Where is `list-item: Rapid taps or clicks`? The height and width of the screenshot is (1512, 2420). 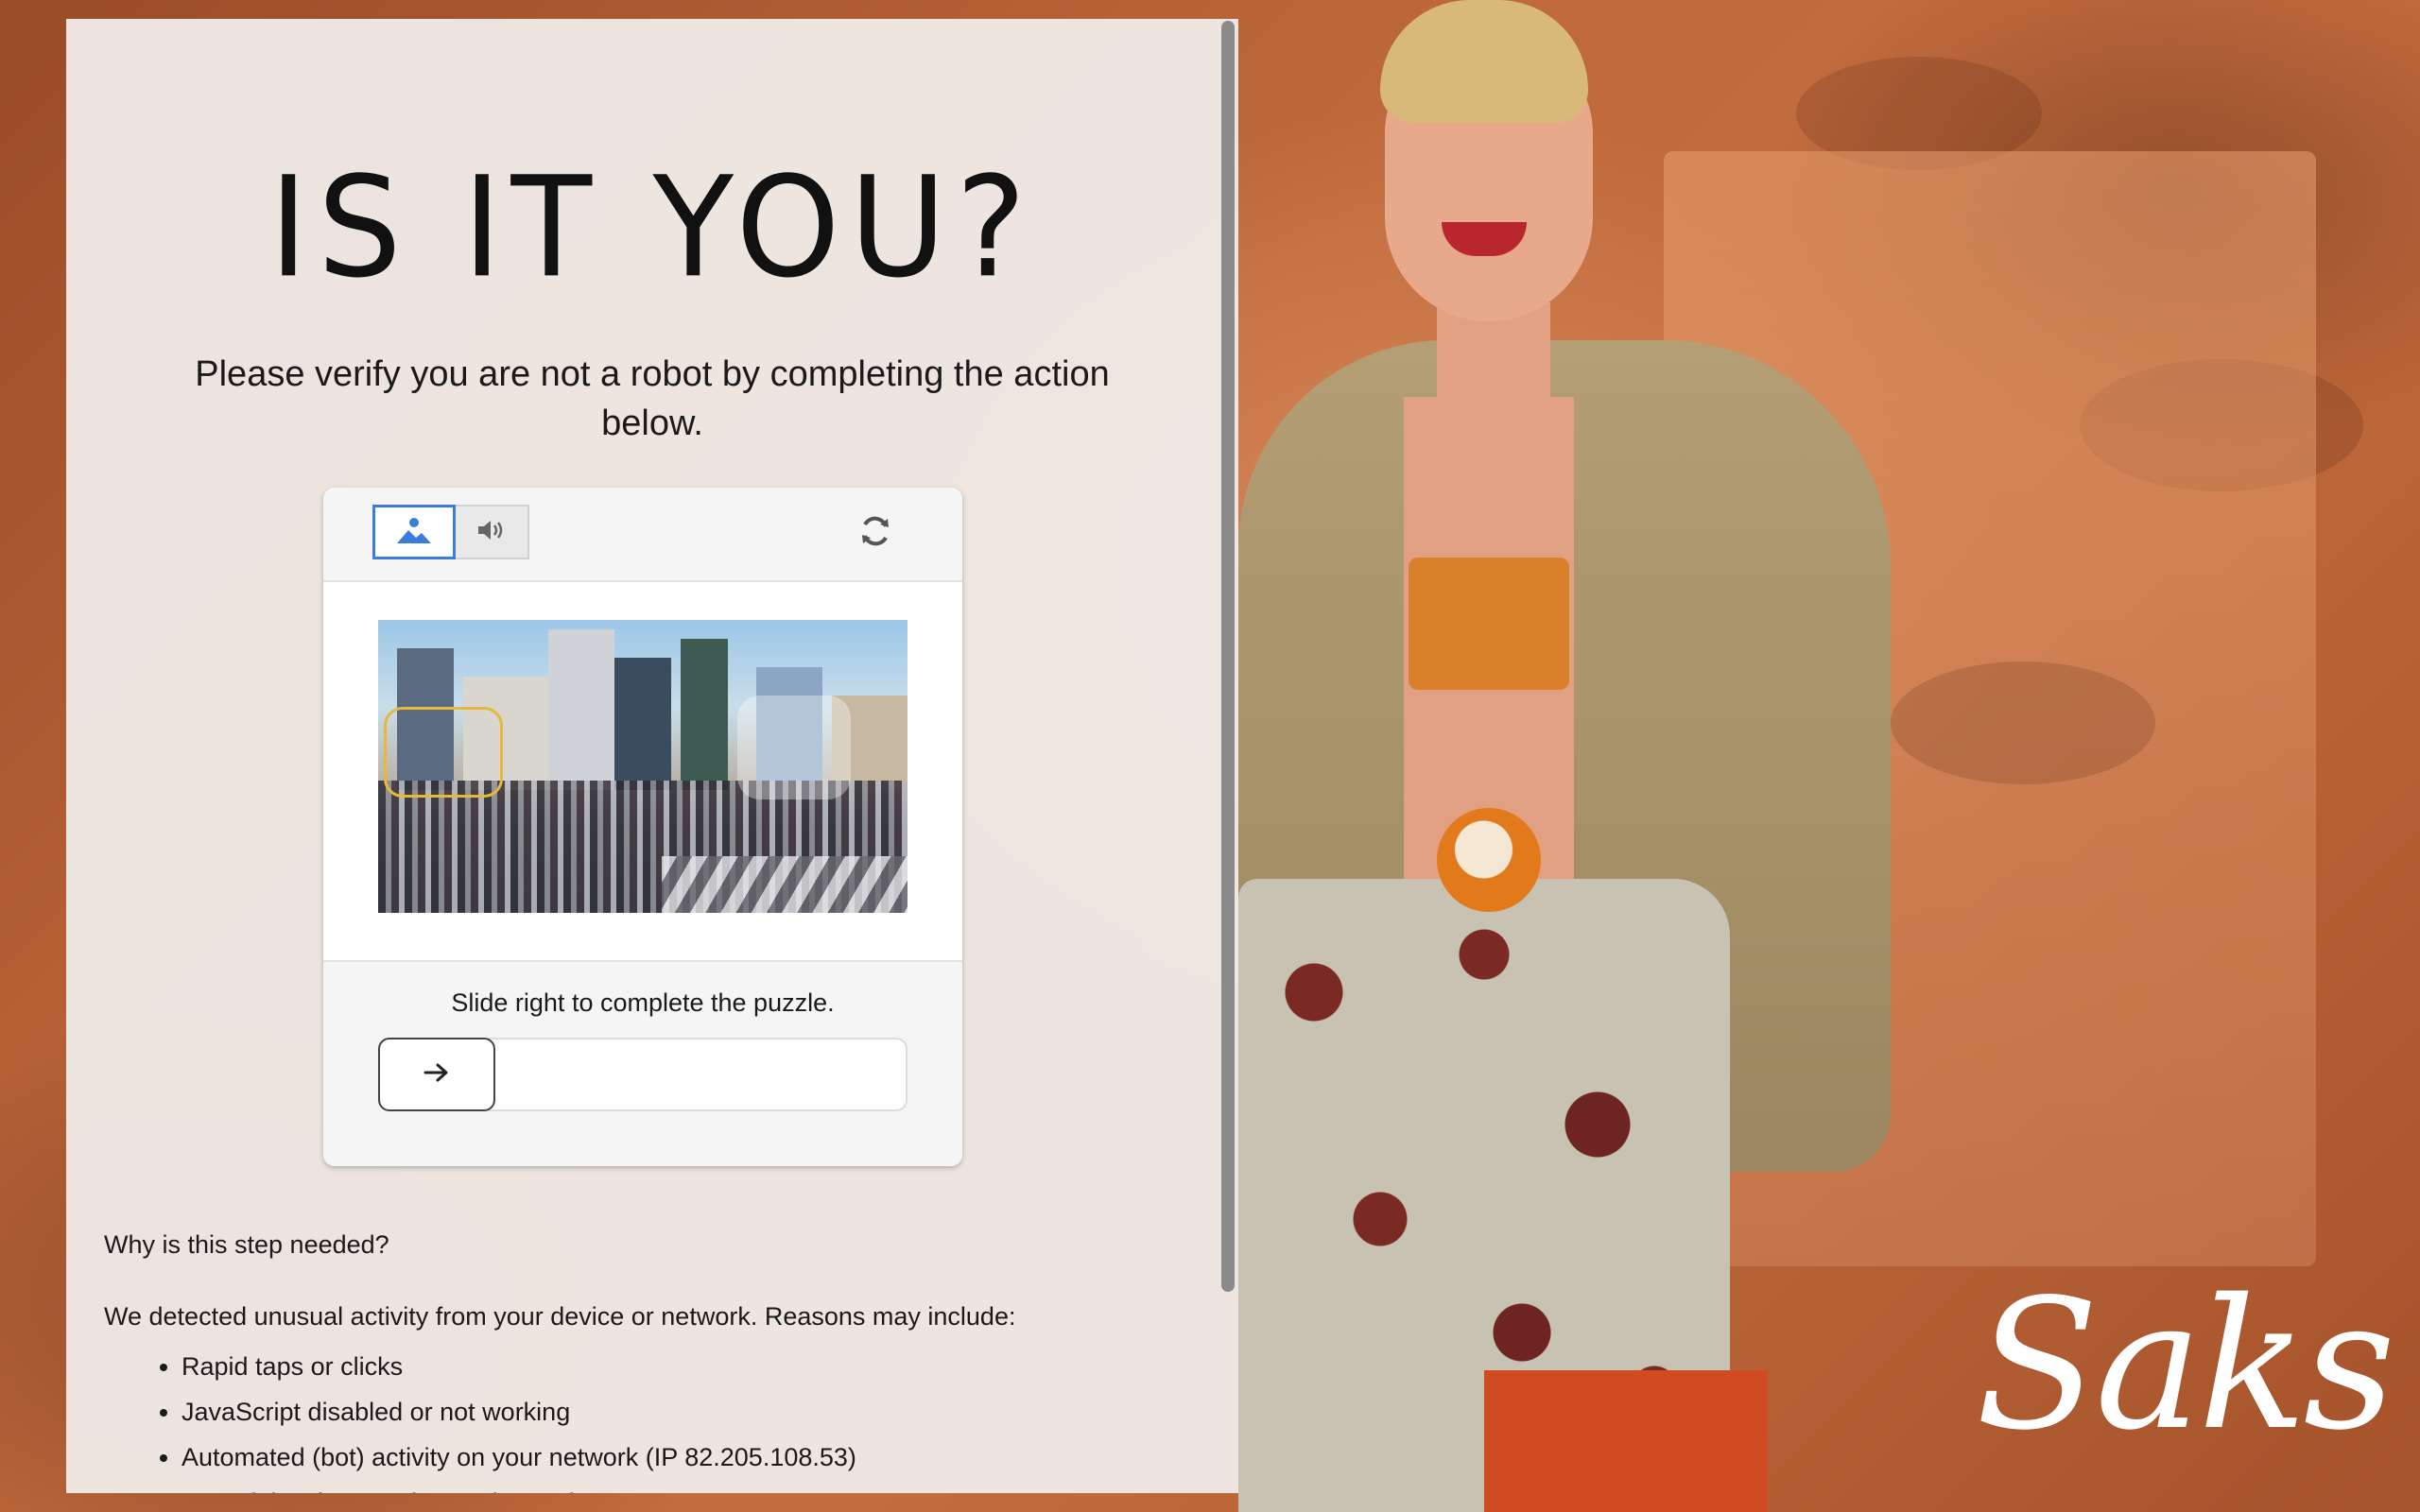 list-item: Rapid taps or clicks is located at coordinates (519, 1366).